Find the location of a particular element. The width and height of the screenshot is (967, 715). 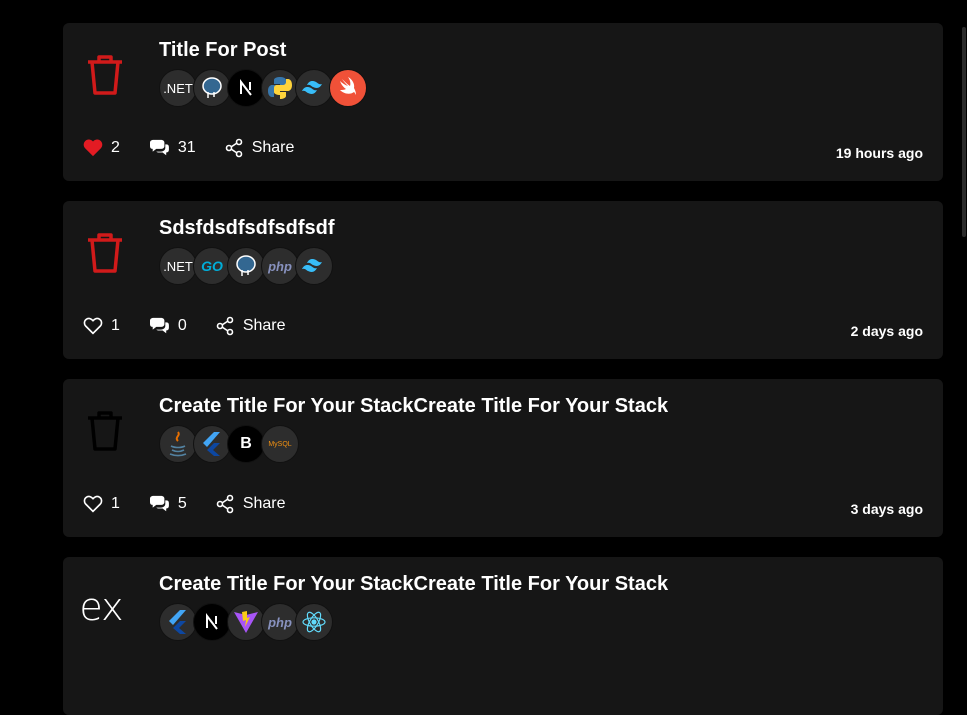

mysql-badge: MySQL is located at coordinates (280, 444).